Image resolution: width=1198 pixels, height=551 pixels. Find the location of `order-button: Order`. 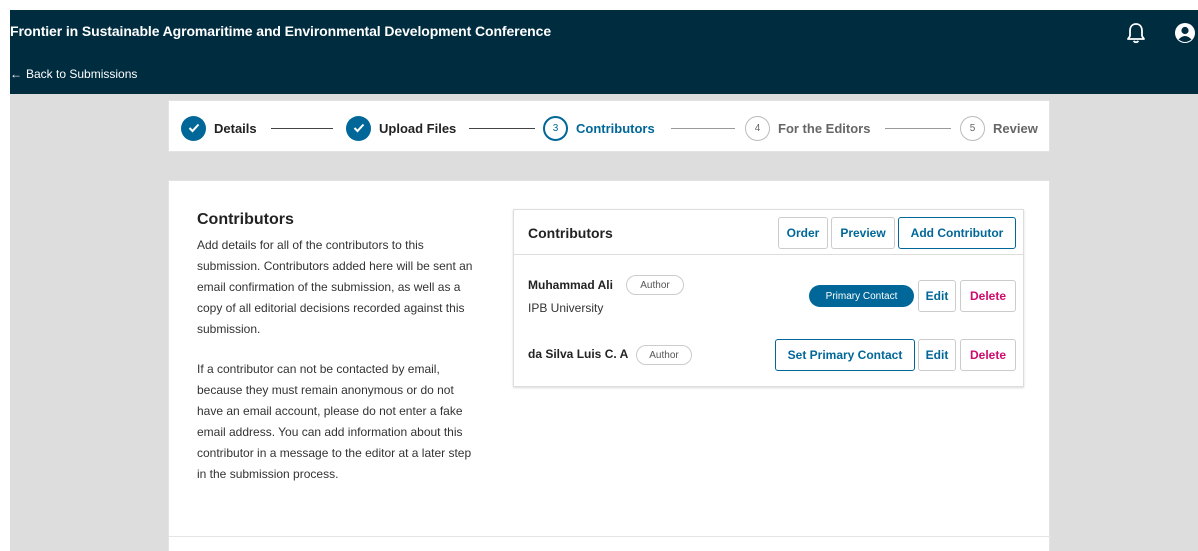

order-button: Order is located at coordinates (803, 233).